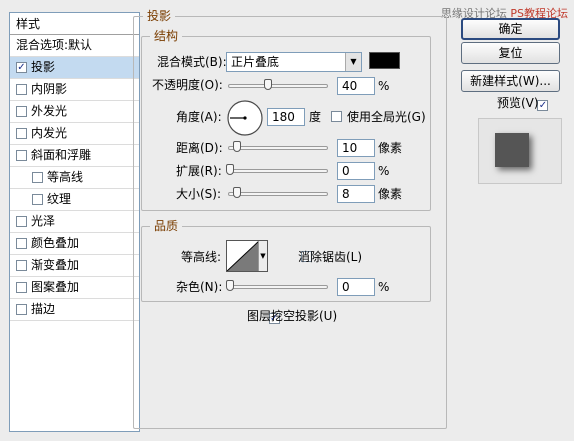 The height and width of the screenshot is (441, 574). Describe the element at coordinates (49, 133) in the screenshot. I see `style-item-label: 内发光` at that location.